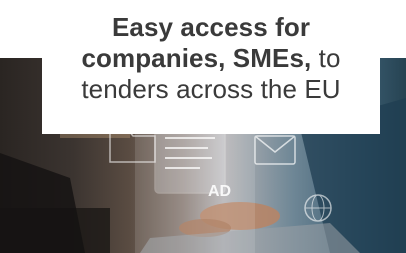 This screenshot has height=253, width=406. What do you see at coordinates (211, 27) in the screenshot?
I see `headline-line-1: Easy access for` at bounding box center [211, 27].